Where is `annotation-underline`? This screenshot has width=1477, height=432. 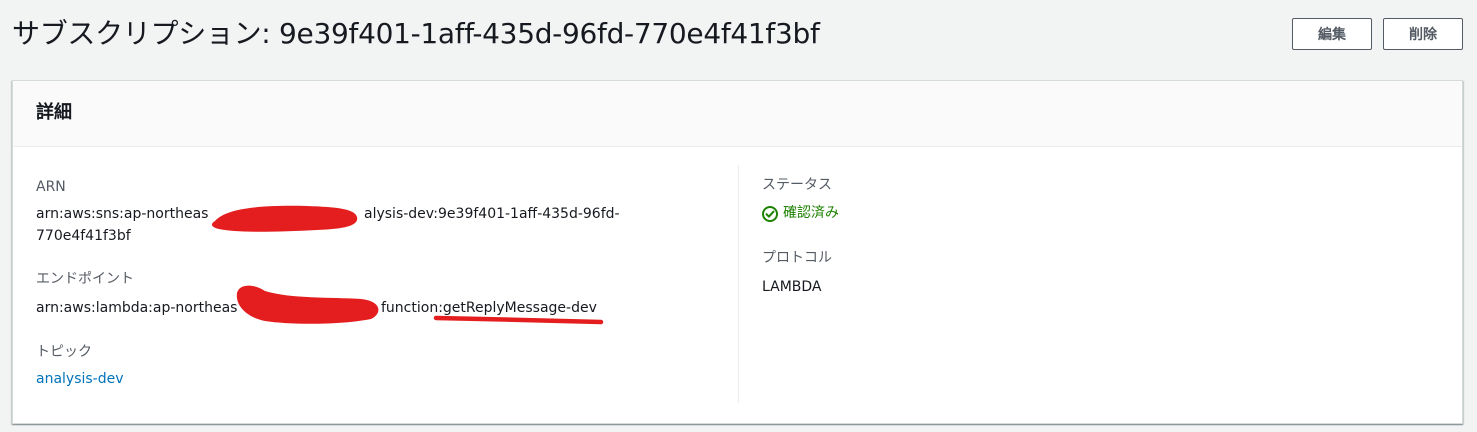
annotation-underline is located at coordinates (518, 320).